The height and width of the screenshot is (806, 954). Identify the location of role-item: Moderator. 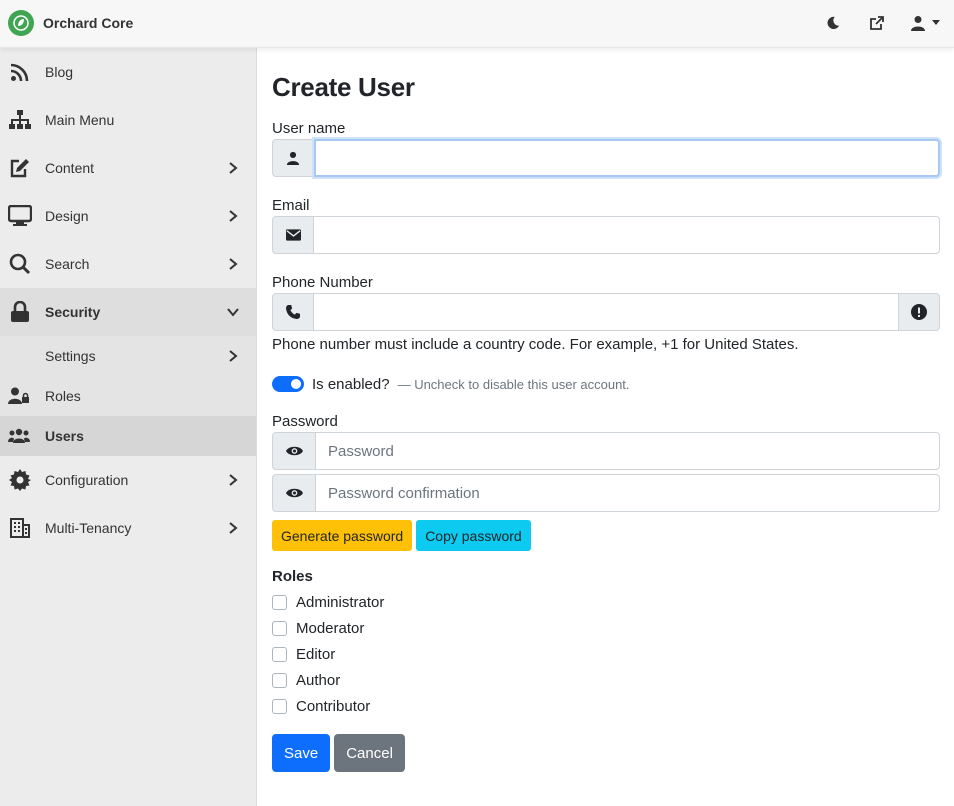
(606, 628).